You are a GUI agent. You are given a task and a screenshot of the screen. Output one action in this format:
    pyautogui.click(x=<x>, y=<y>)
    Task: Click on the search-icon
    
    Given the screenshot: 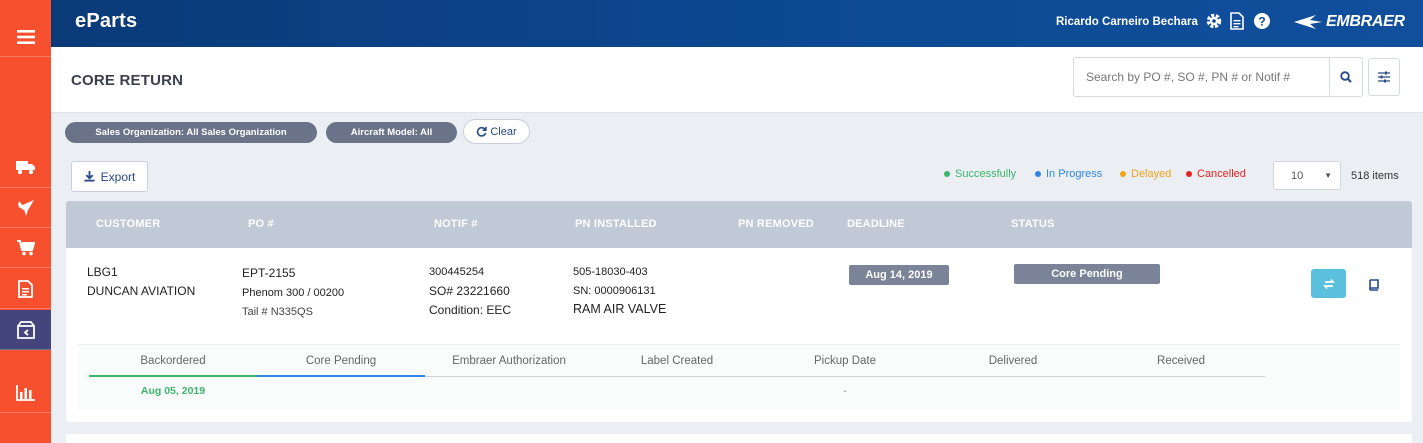 What is the action you would take?
    pyautogui.click(x=1346, y=77)
    